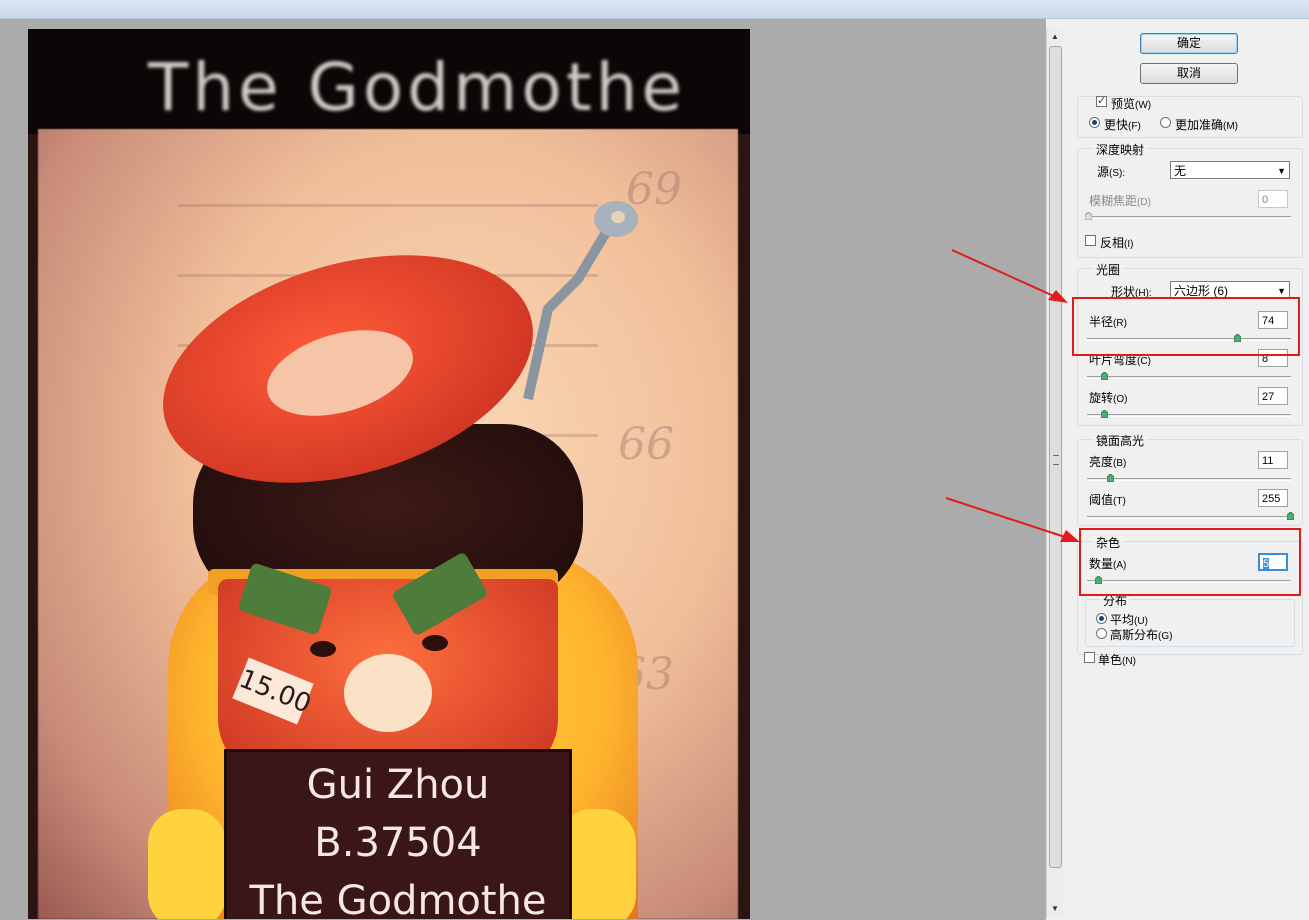  Describe the element at coordinates (417, 87) in the screenshot. I see `image-title-text: The Godmothe` at that location.